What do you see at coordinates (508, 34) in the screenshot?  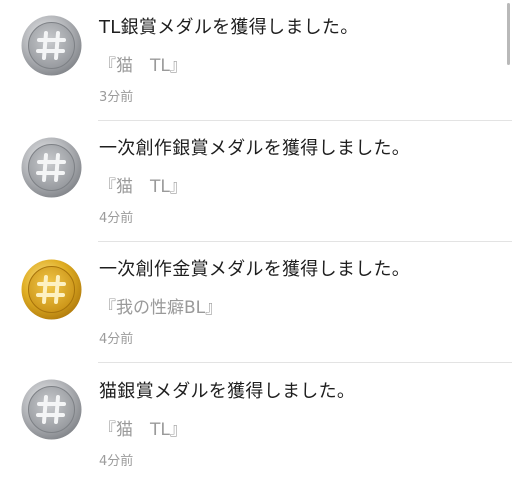 I see `scrollbar` at bounding box center [508, 34].